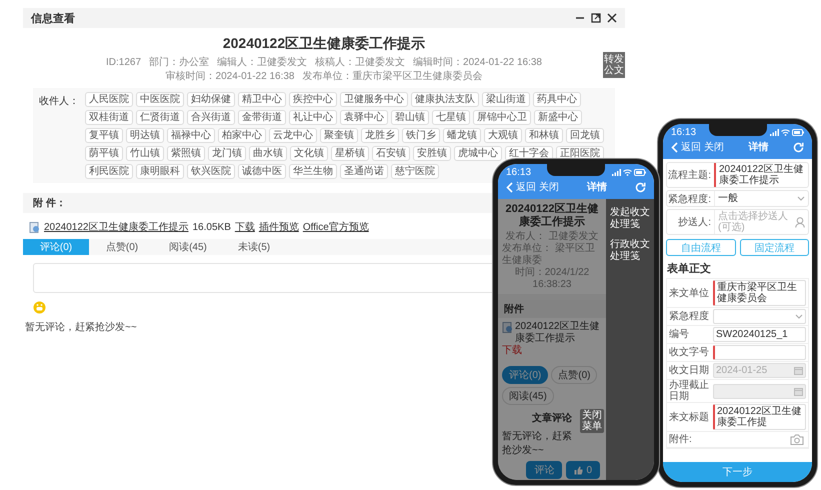  Describe the element at coordinates (596, 18) in the screenshot. I see `maximize-icon` at that location.